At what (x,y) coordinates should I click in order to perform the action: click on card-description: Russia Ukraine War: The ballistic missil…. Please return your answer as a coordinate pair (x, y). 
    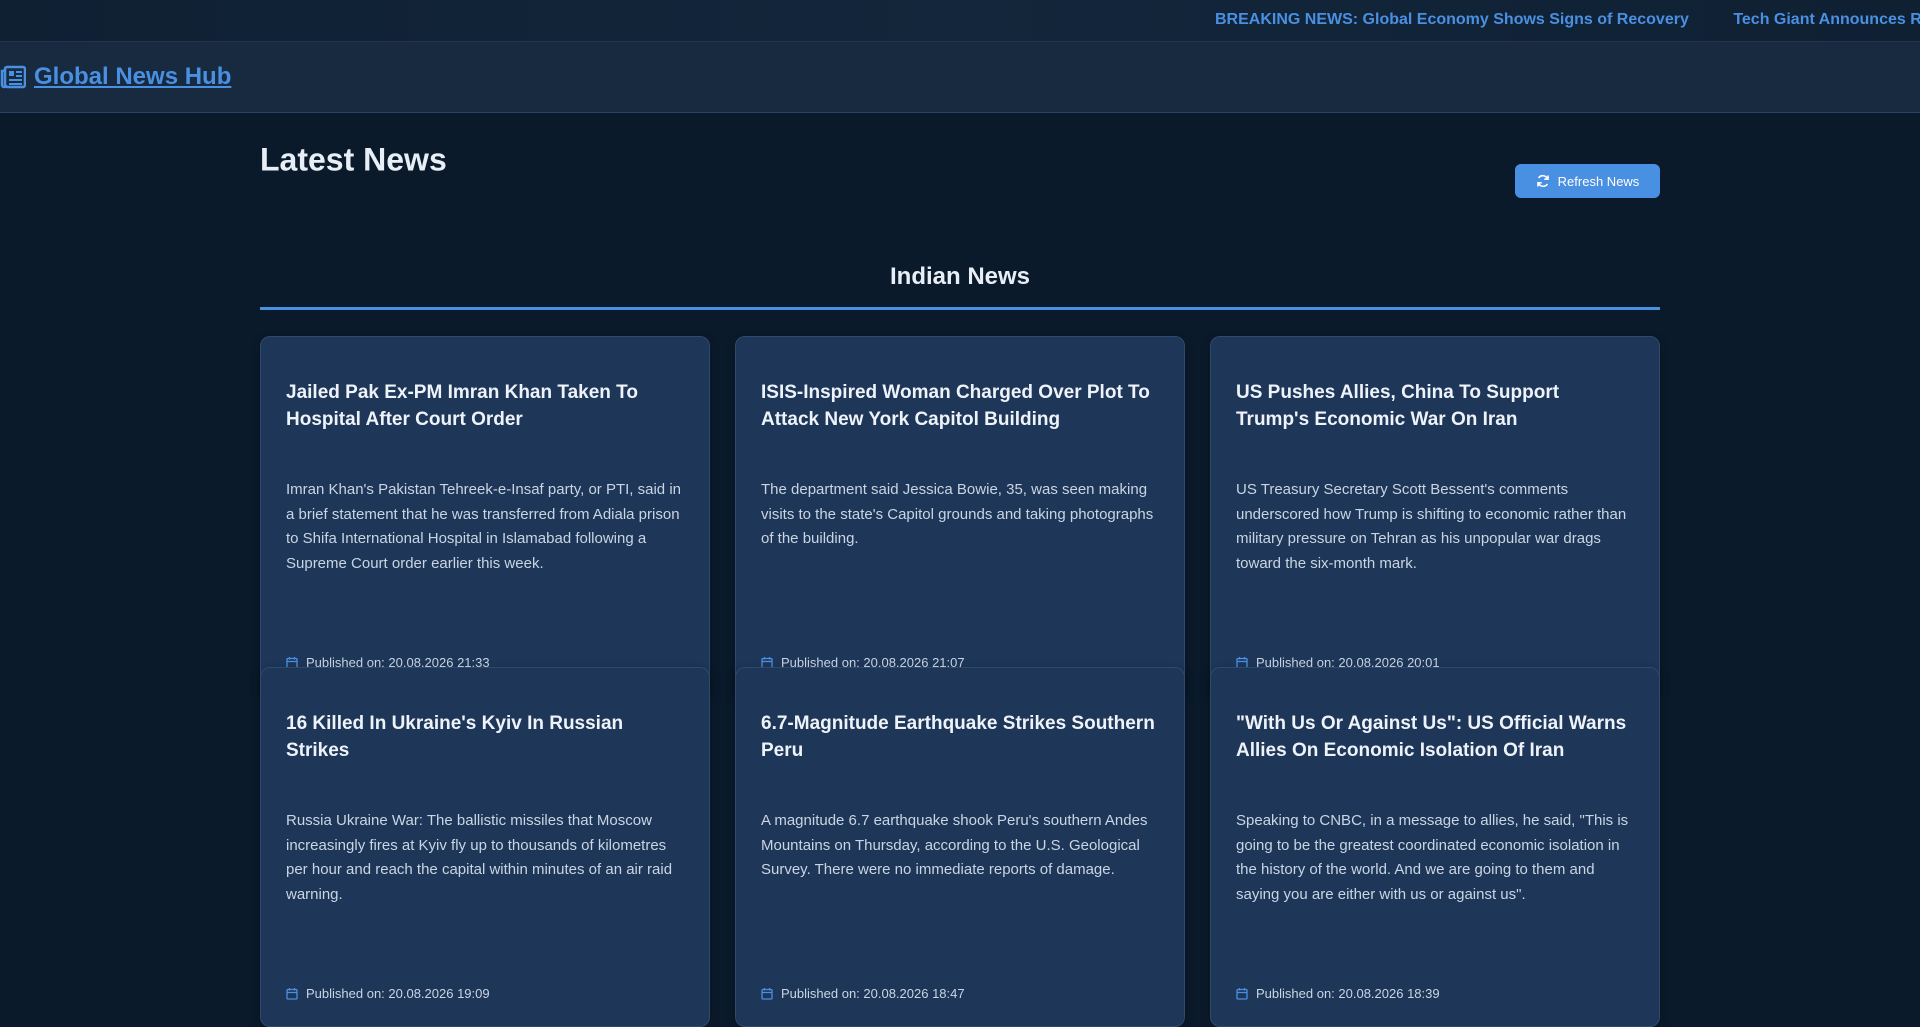
    Looking at the image, I should click on (479, 857).